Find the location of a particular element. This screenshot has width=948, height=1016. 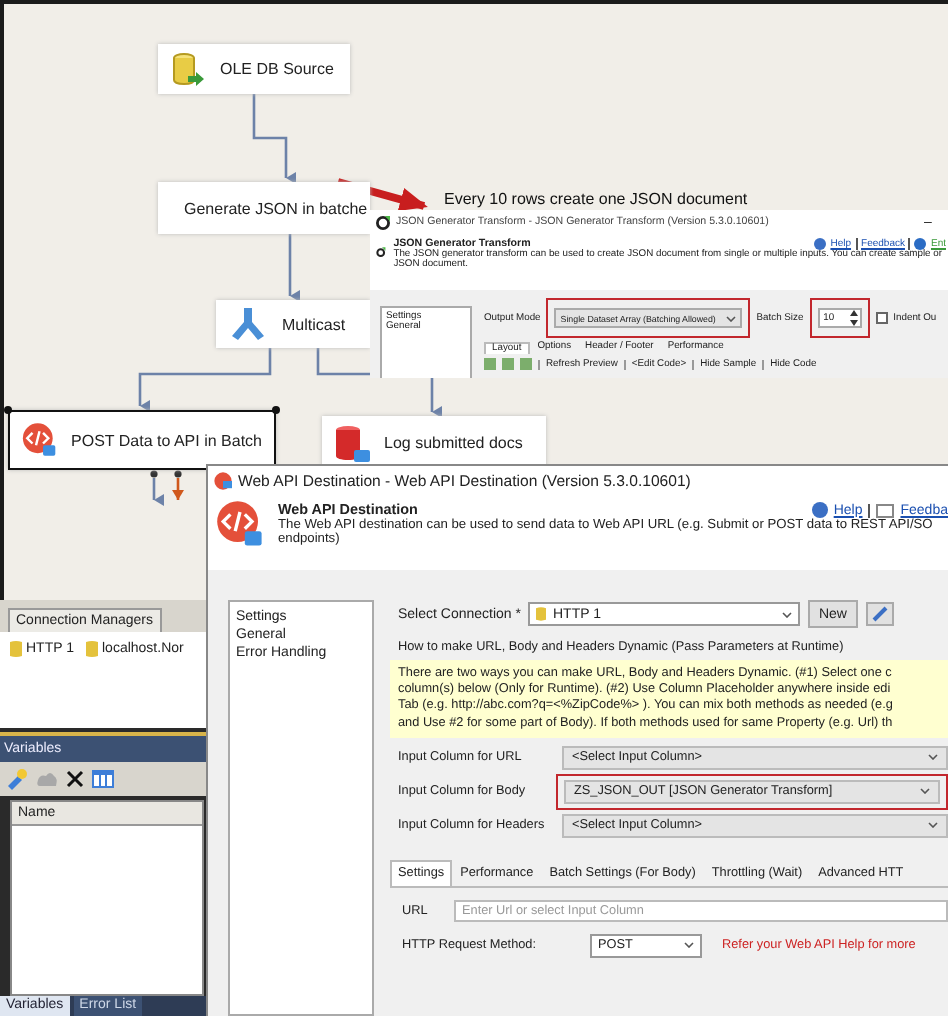

output-arrow is located at coordinates (157, 488).